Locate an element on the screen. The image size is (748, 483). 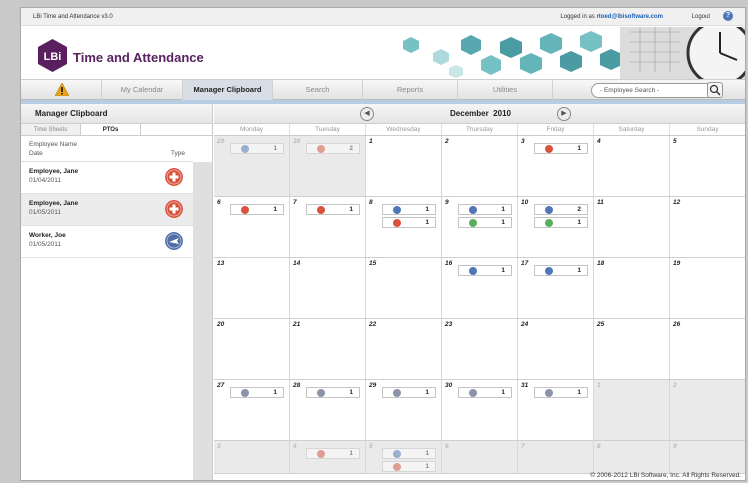
employee-search-input: - Employee Search - is located at coordinates (654, 90).